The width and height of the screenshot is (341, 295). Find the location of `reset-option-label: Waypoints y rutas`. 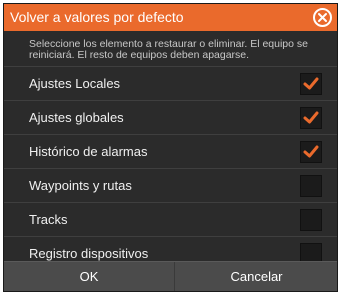

reset-option-label: Waypoints y rutas is located at coordinates (80, 185).